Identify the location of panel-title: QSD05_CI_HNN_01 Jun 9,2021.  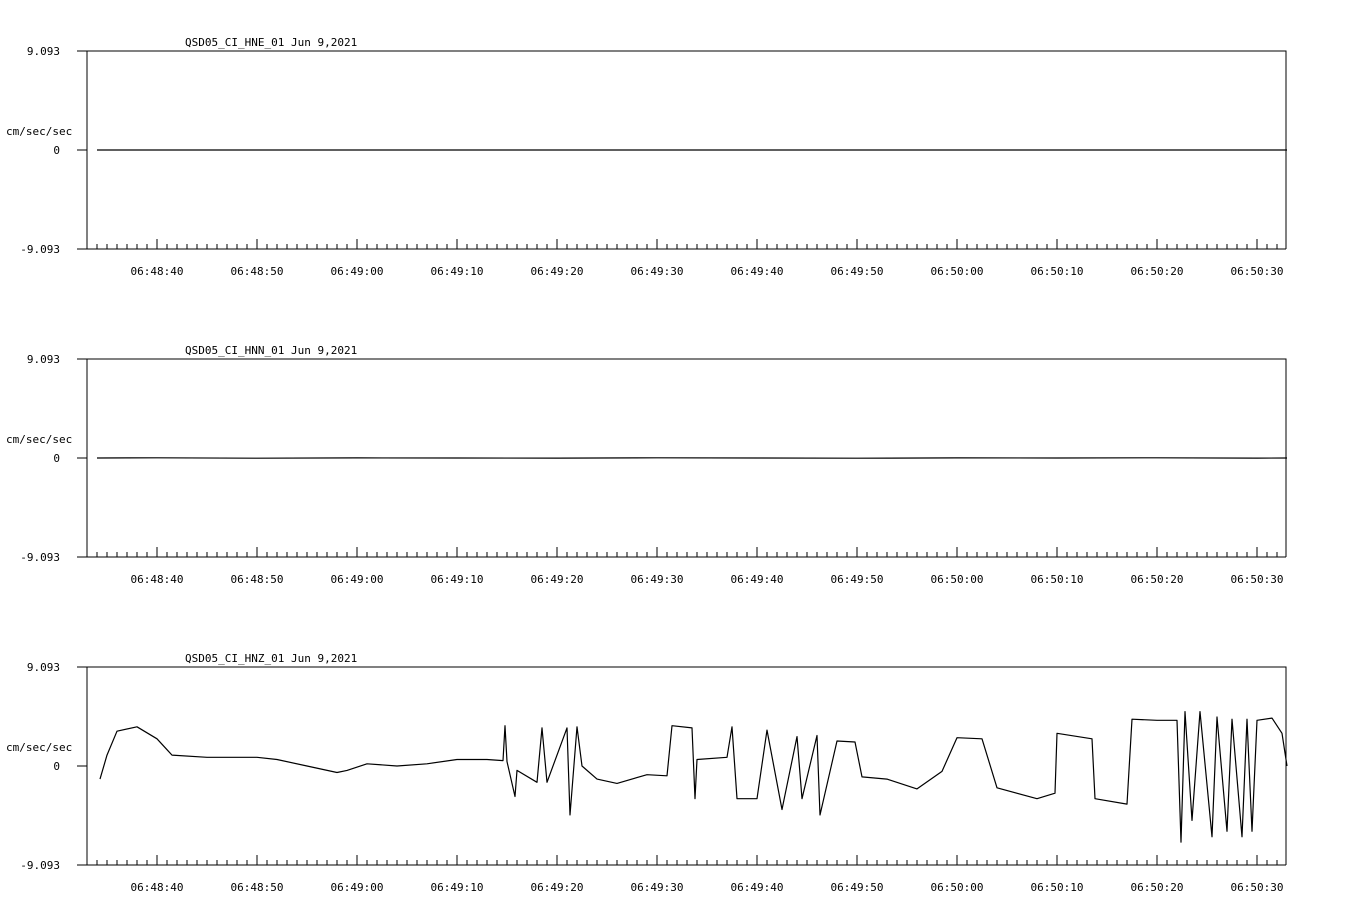
(271, 350).